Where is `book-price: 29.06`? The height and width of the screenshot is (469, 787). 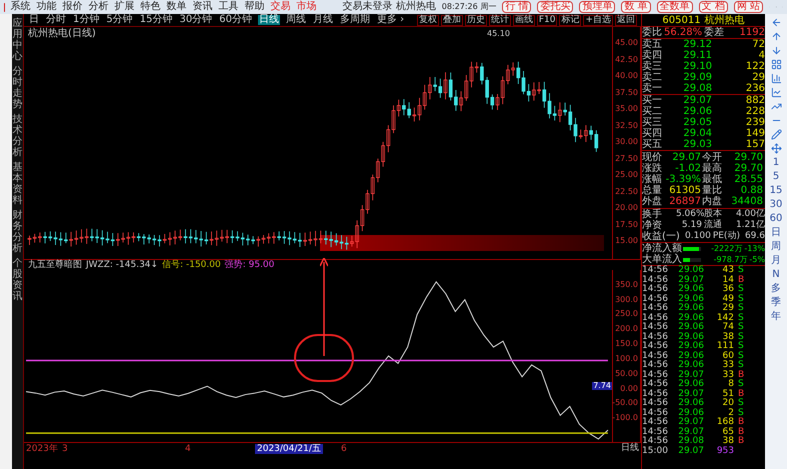 book-price: 29.06 is located at coordinates (697, 111).